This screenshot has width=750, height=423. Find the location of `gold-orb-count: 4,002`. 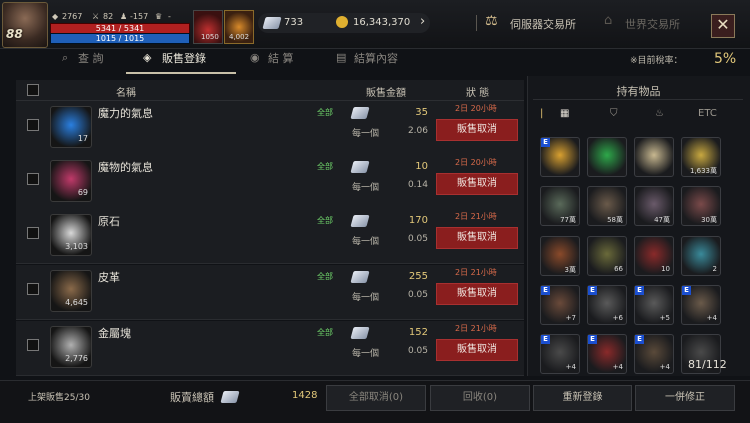

gold-orb-count: 4,002 is located at coordinates (239, 37).